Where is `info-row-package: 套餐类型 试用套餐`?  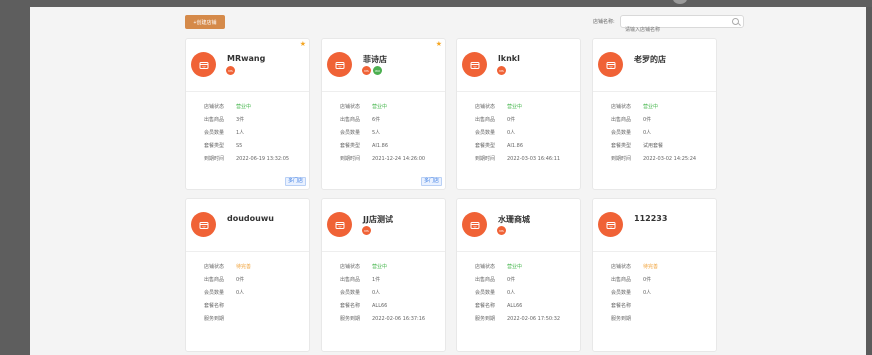
info-row-package: 套餐类型 试用套餐 is located at coordinates (653, 149).